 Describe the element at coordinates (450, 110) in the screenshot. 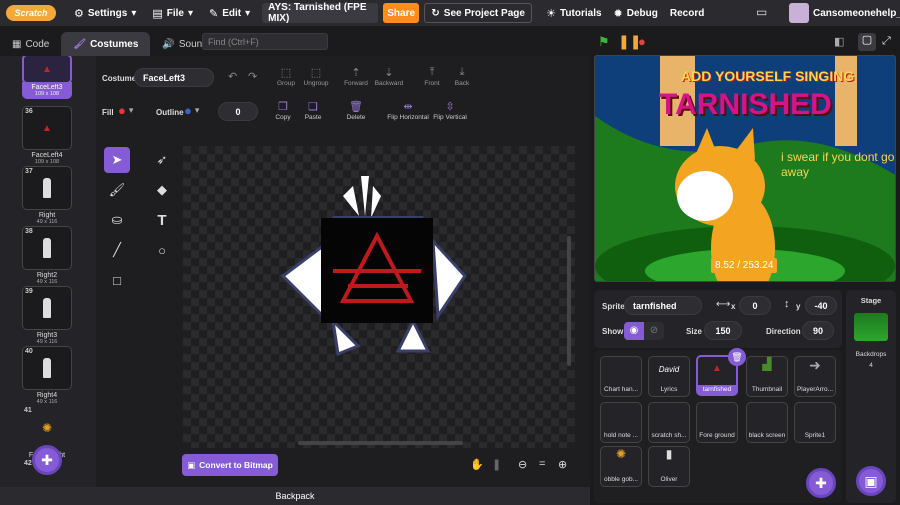

I see `flip-vertical-button: ⇳ Flip Vertical` at that location.